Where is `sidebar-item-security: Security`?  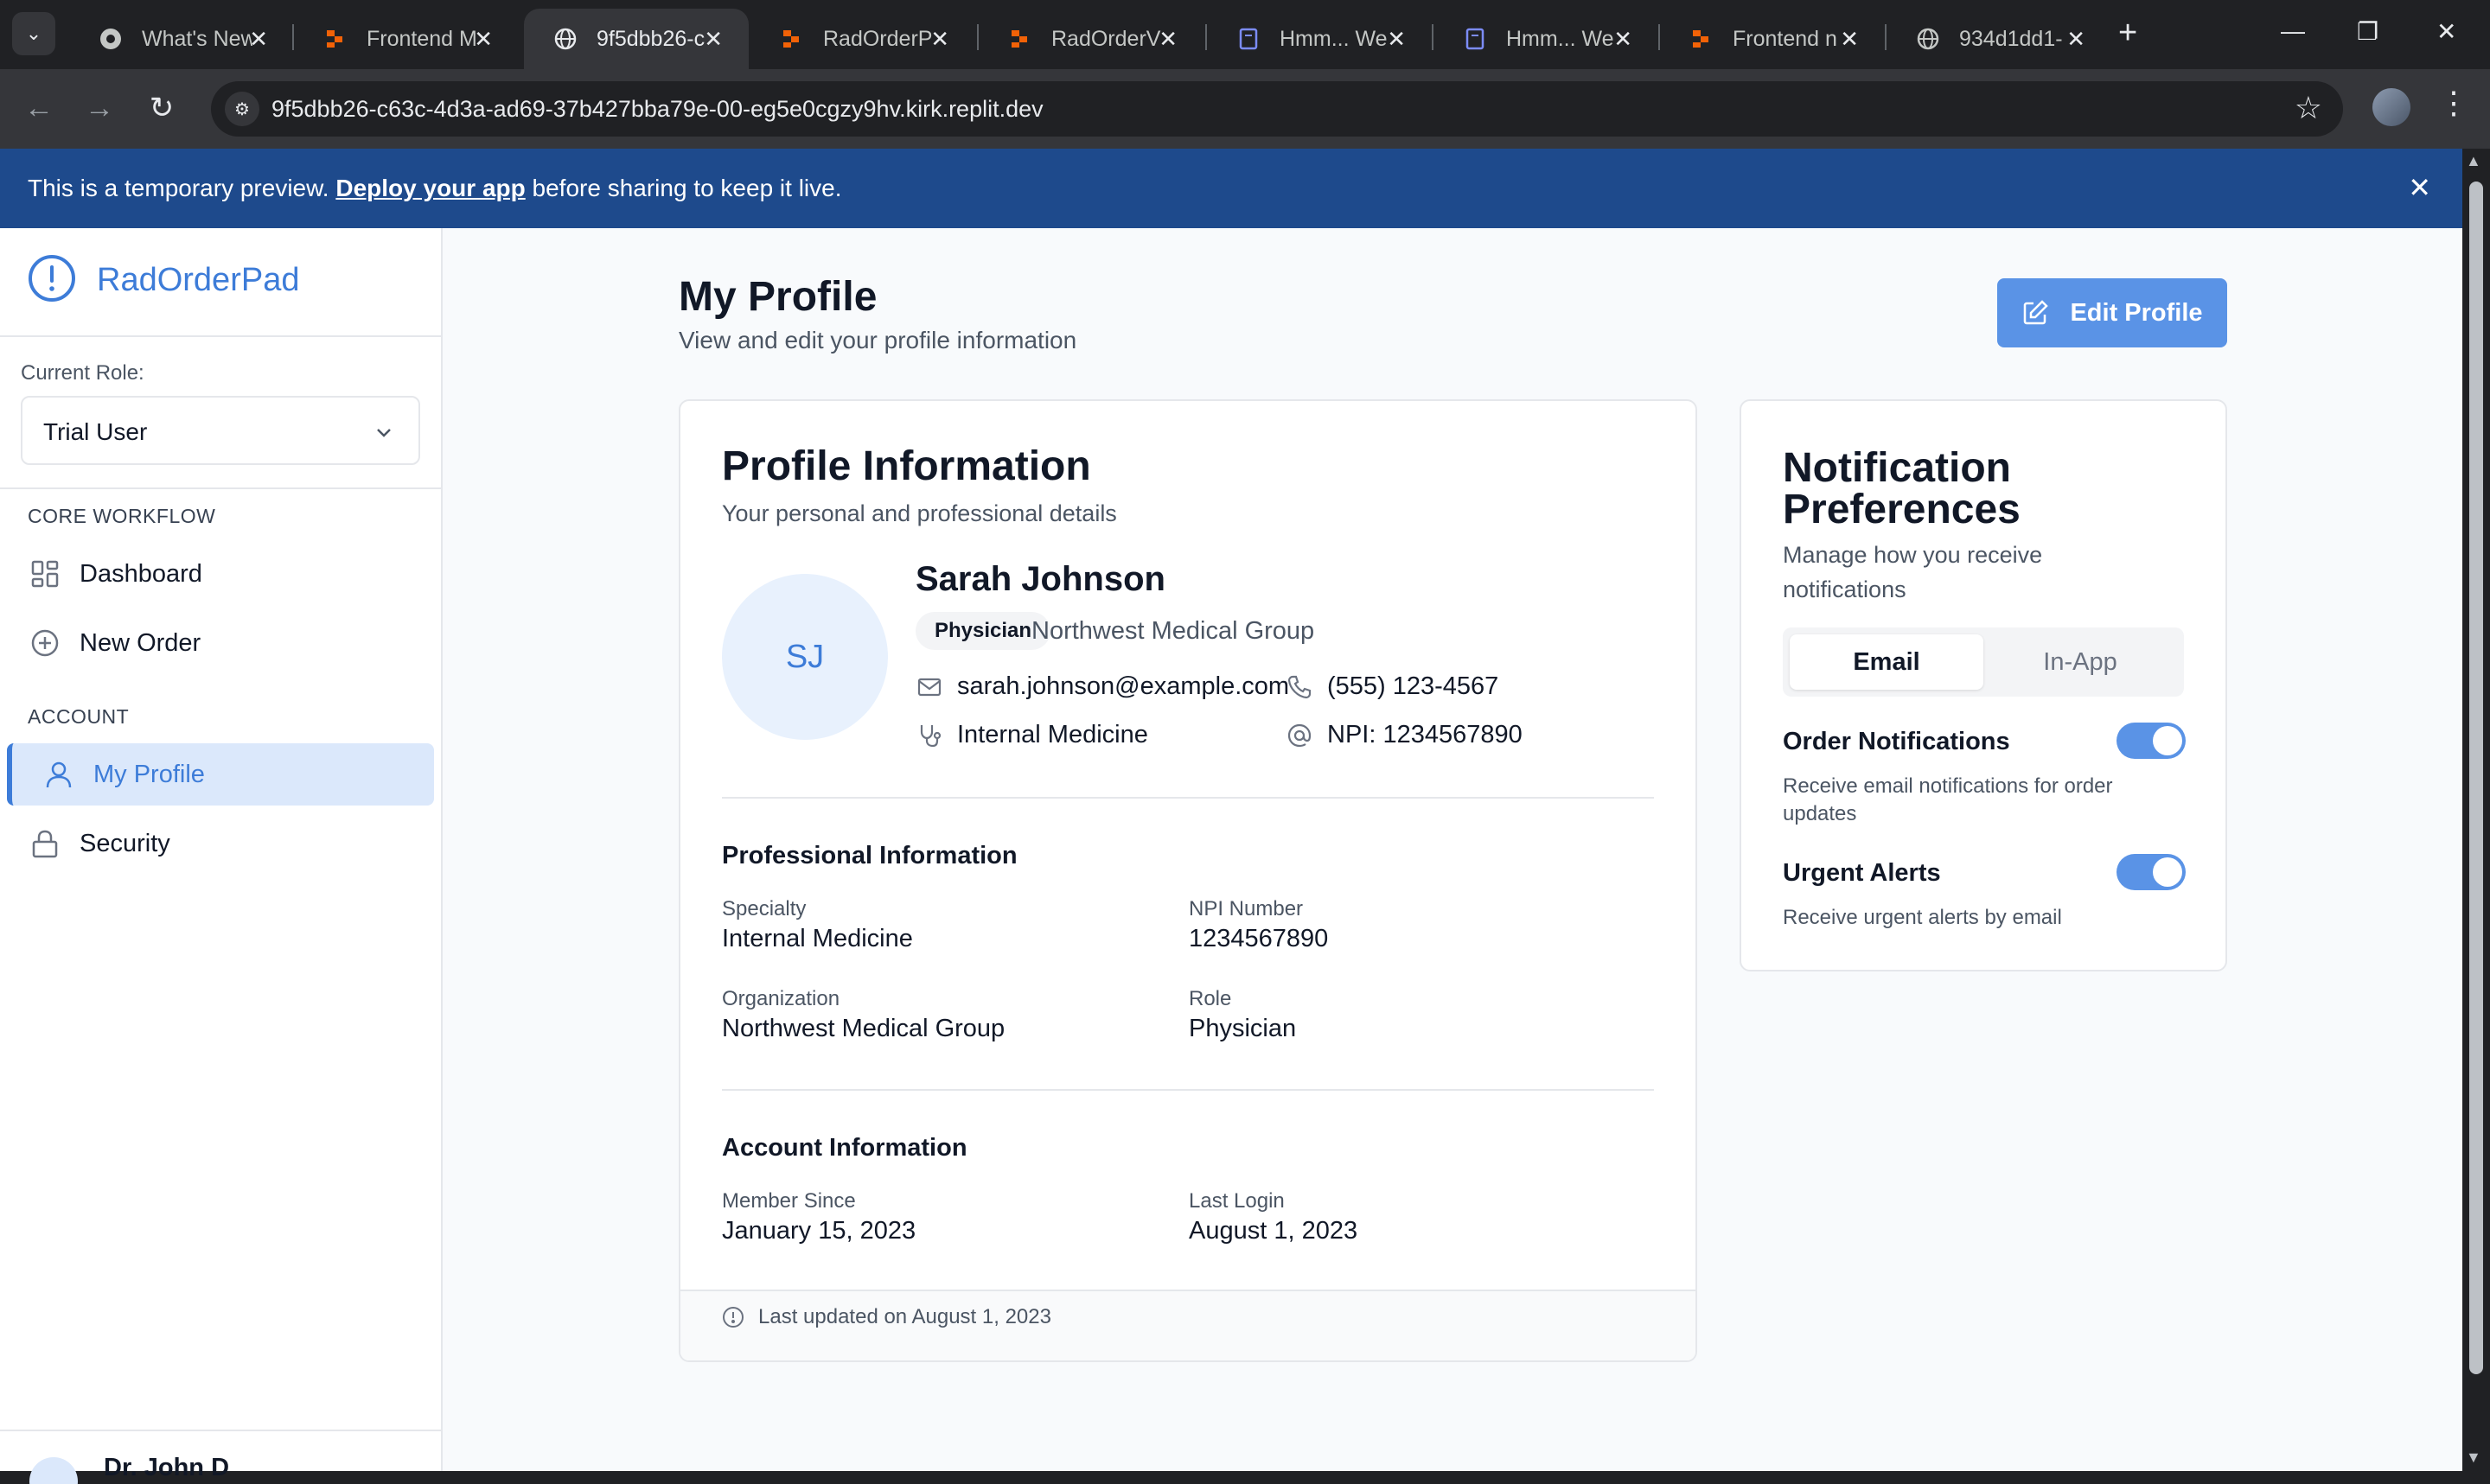 sidebar-item-security: Security is located at coordinates (220, 843).